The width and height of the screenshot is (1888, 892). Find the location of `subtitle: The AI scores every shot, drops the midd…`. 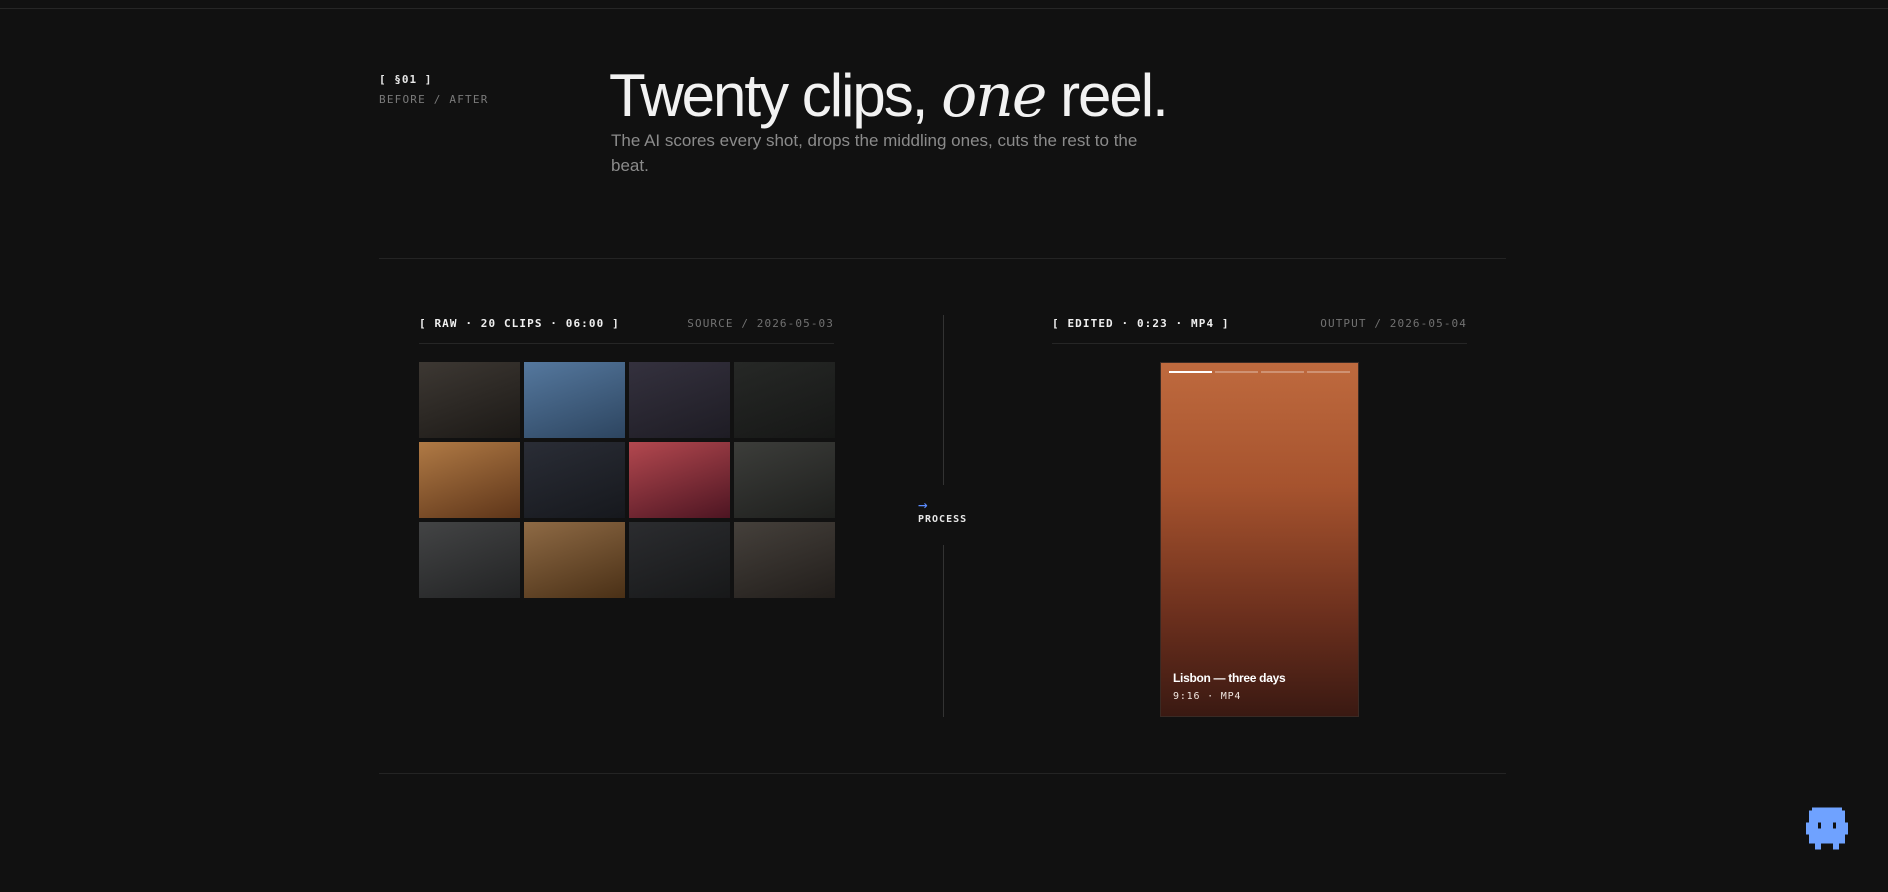

subtitle: The AI scores every shot, drops the midd… is located at coordinates (874, 153).